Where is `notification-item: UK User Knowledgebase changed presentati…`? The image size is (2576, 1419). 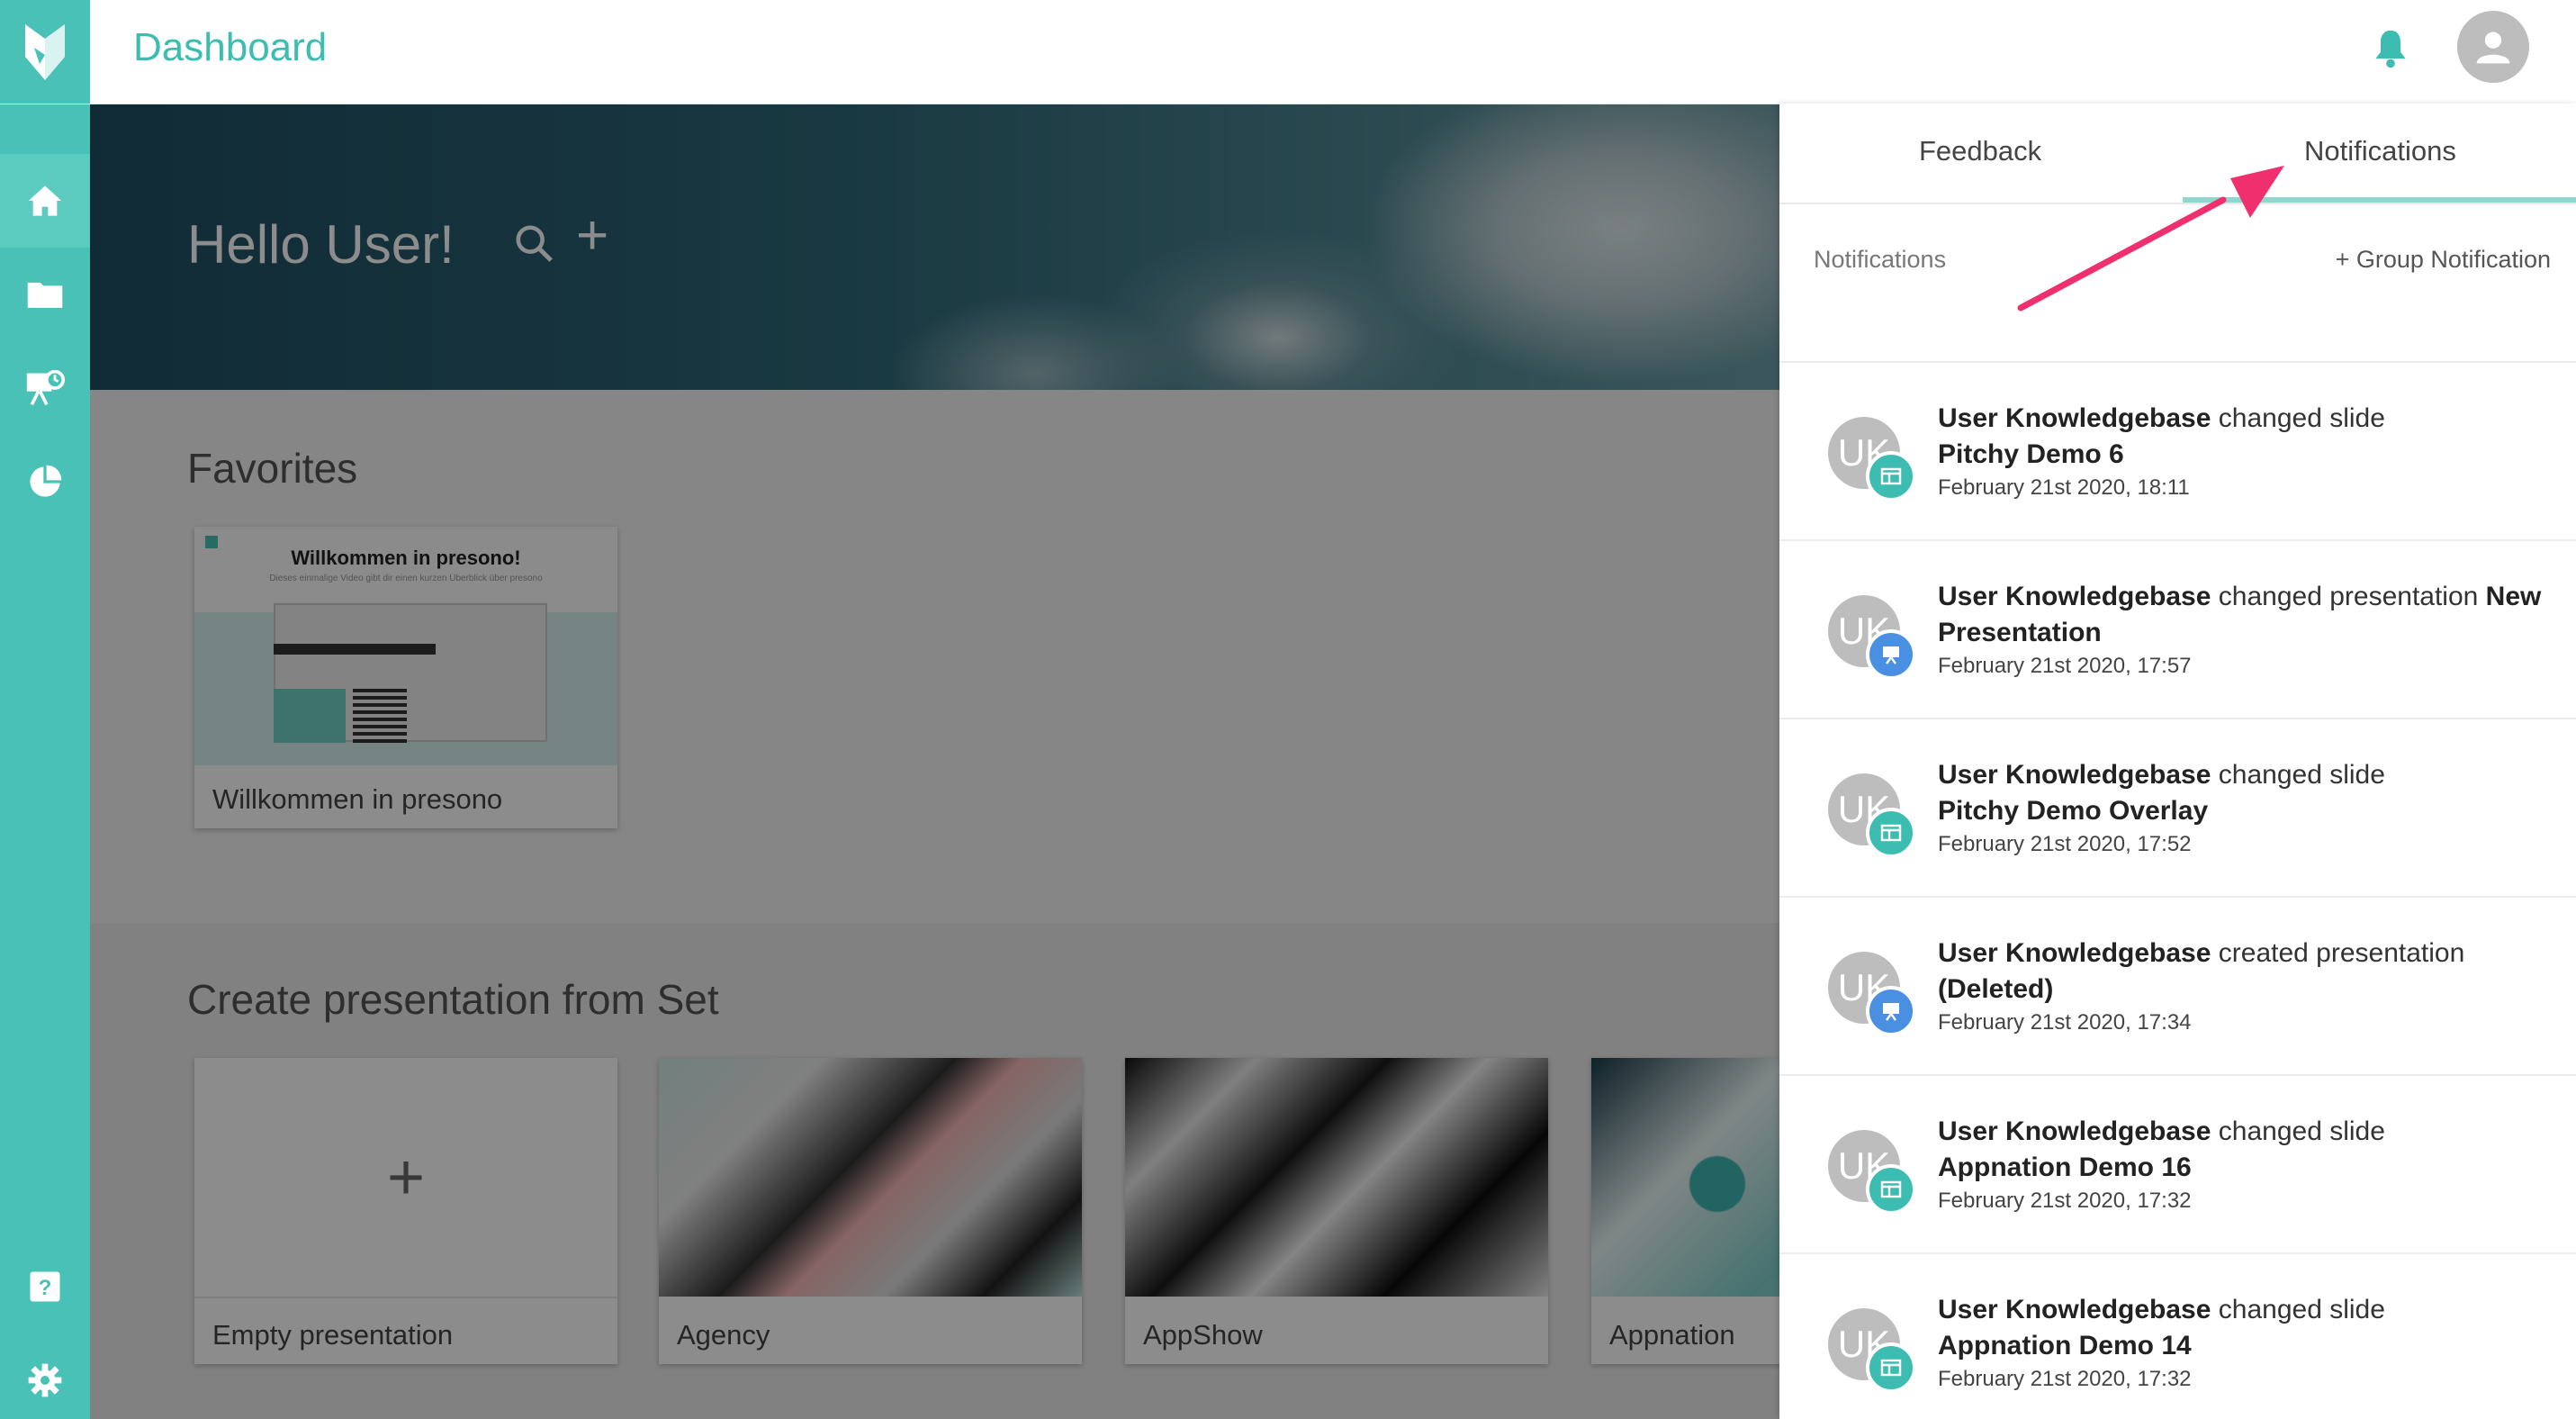 notification-item: UK User Knowledgebase changed presentati… is located at coordinates (2177, 630).